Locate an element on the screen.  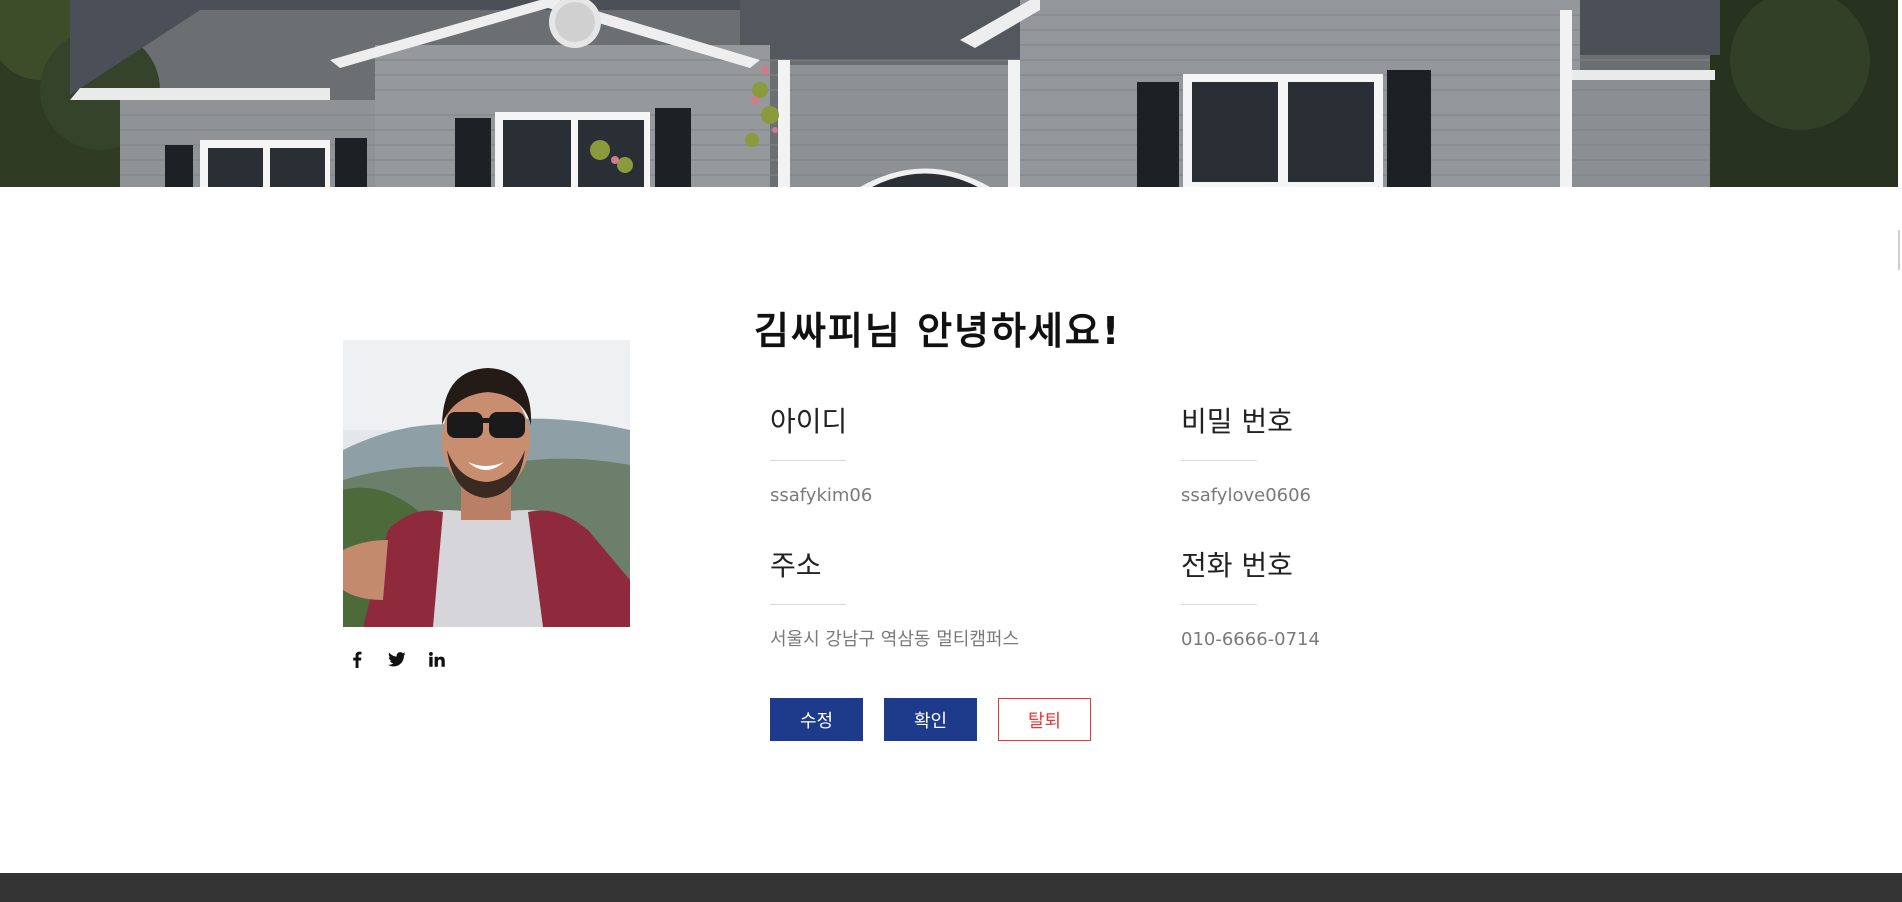
social-links is located at coordinates (397, 659).